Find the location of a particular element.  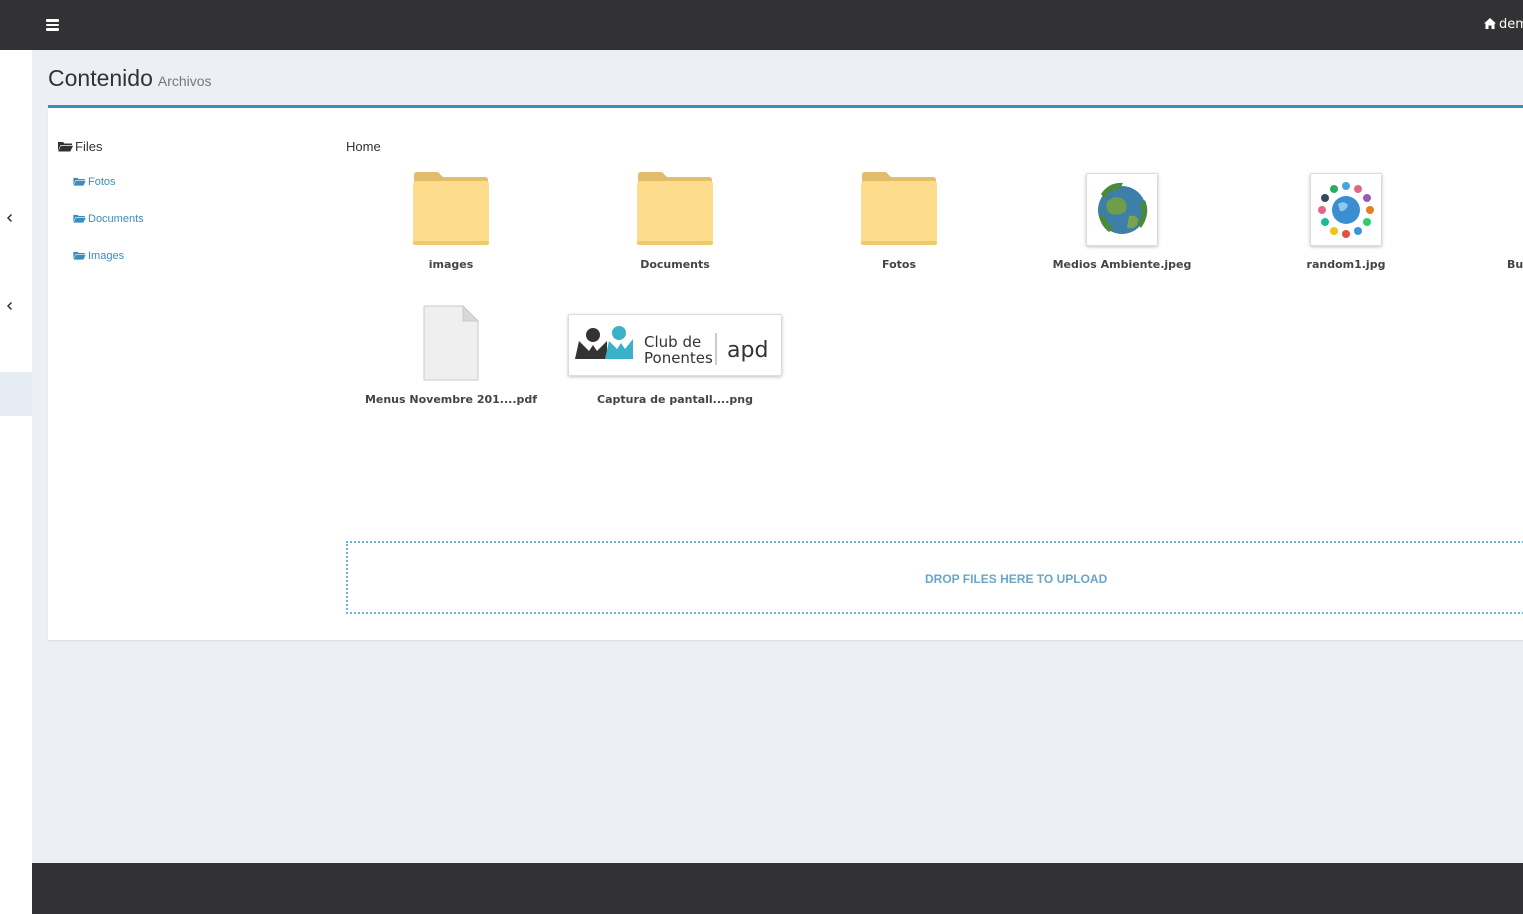

page-footer is located at coordinates (777, 888).